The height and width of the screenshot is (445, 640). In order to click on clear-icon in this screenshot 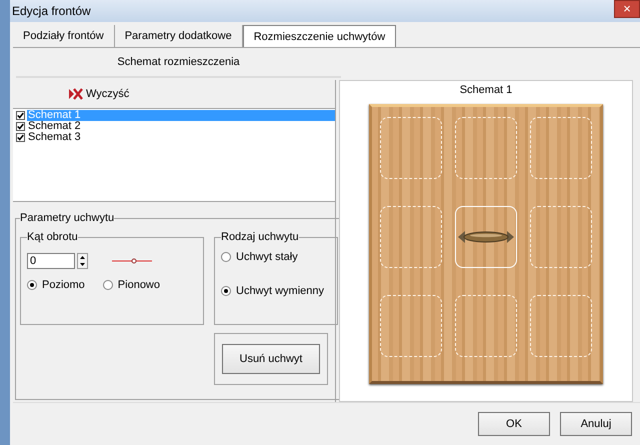, I will do `click(76, 94)`.